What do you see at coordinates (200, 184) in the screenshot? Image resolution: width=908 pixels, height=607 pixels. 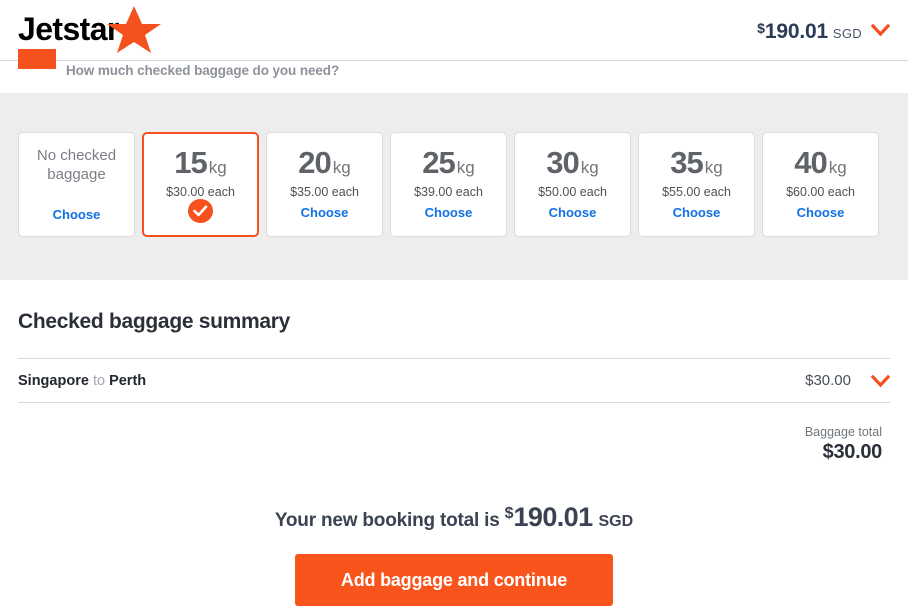 I see `baggage-option-15kg: 15 kg $30.00 each` at bounding box center [200, 184].